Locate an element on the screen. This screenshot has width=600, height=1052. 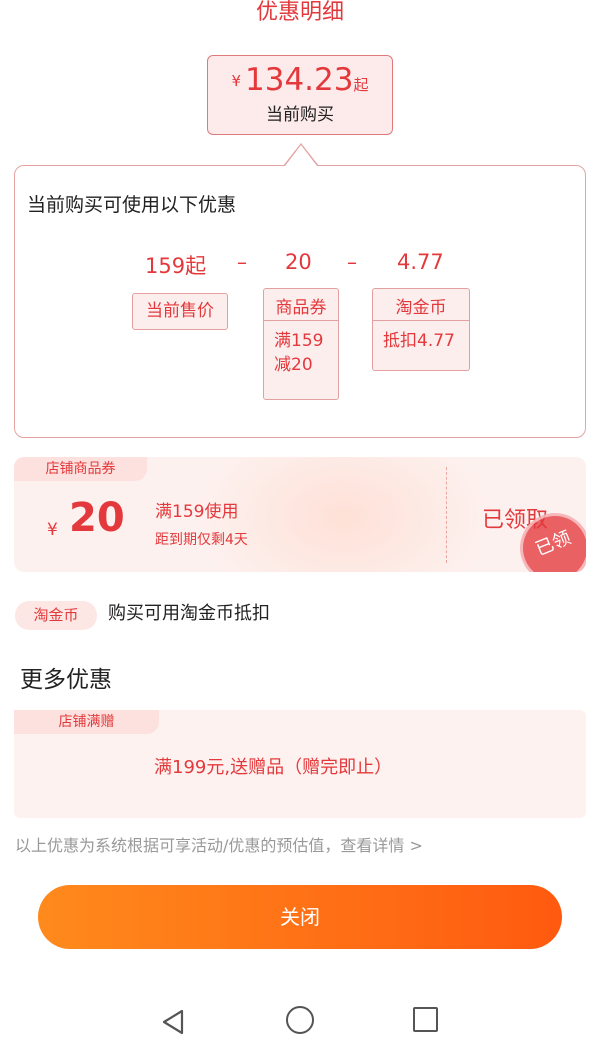
price-subtitle: 当前购买 is located at coordinates (300, 115).